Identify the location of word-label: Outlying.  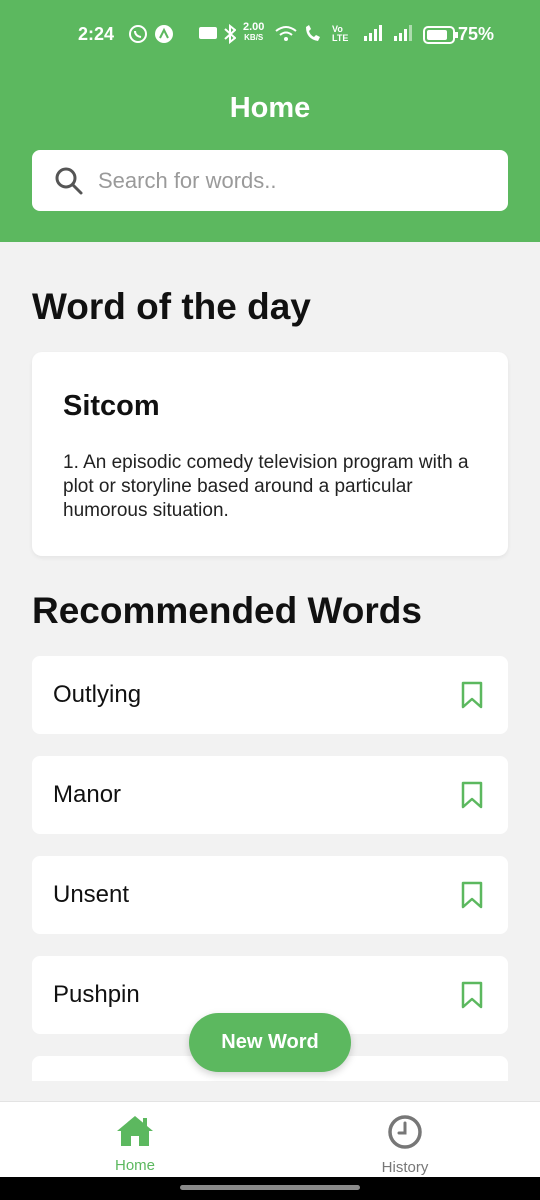
(97, 694).